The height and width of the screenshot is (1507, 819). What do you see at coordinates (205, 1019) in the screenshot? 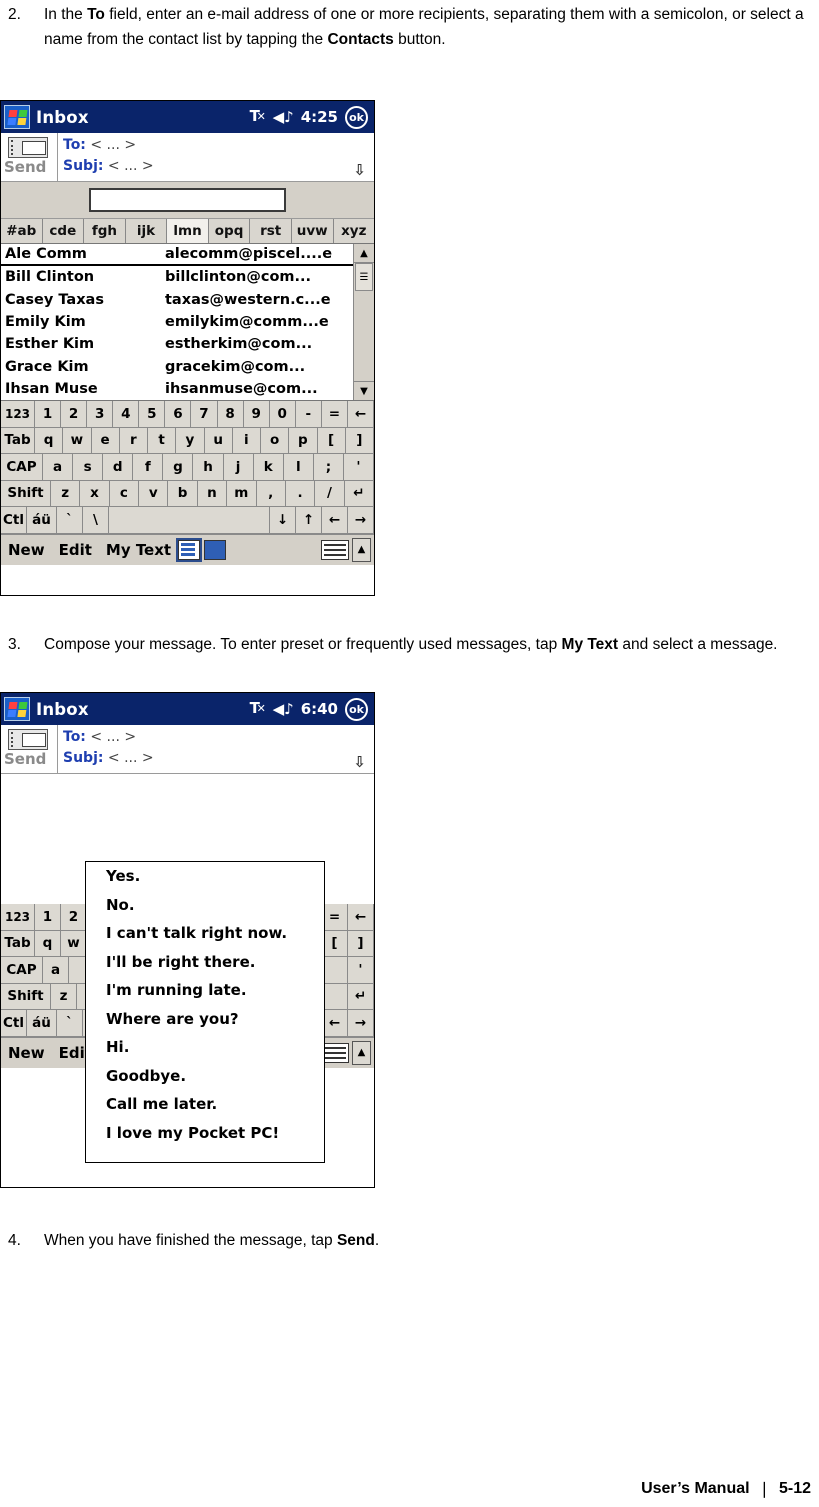
I see `my-text-item: Where are you?` at bounding box center [205, 1019].